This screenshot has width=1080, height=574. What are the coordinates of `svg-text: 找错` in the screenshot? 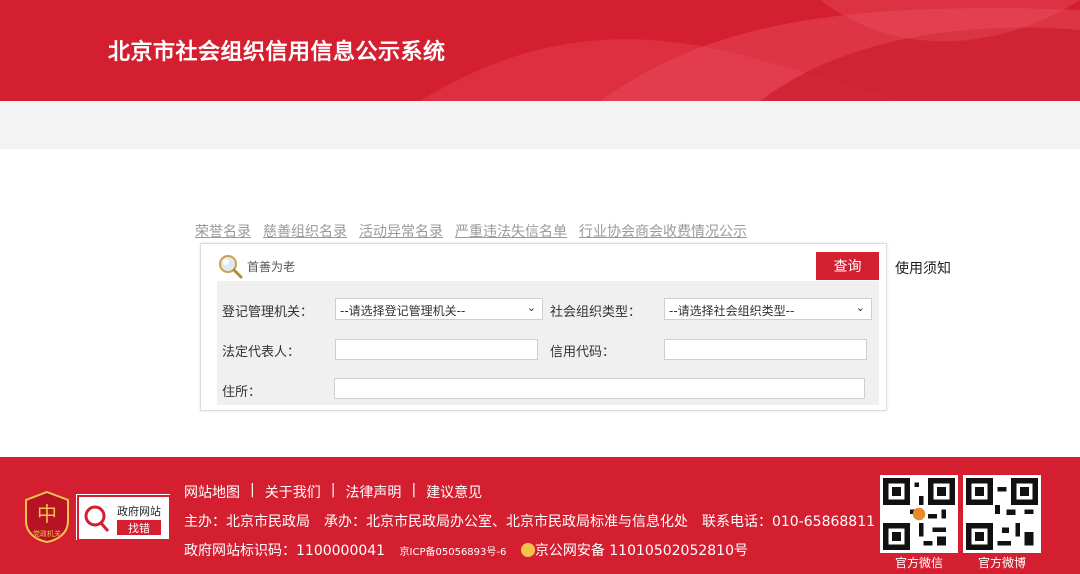 It's located at (139, 528).